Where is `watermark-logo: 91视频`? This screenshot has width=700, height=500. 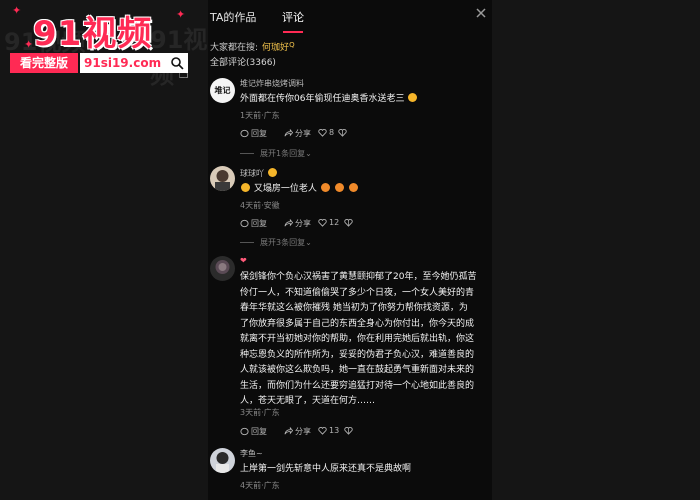 watermark-logo: 91视频 is located at coordinates (93, 34).